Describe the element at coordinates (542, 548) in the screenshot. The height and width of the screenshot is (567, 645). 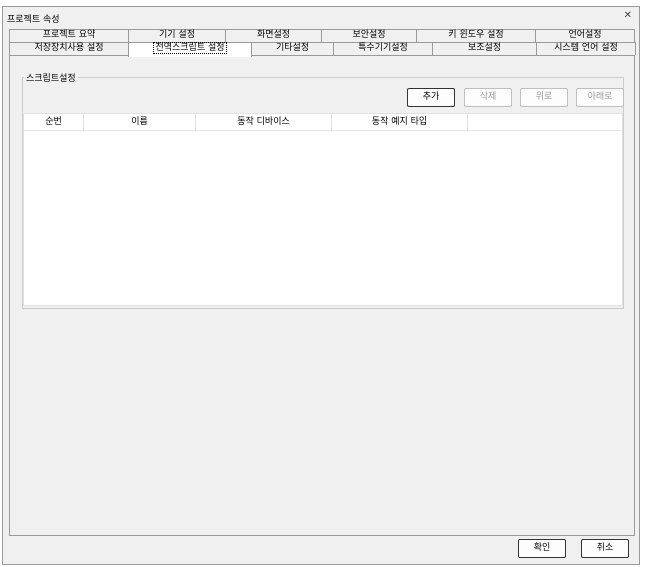
I see `ok-button: 확인` at that location.